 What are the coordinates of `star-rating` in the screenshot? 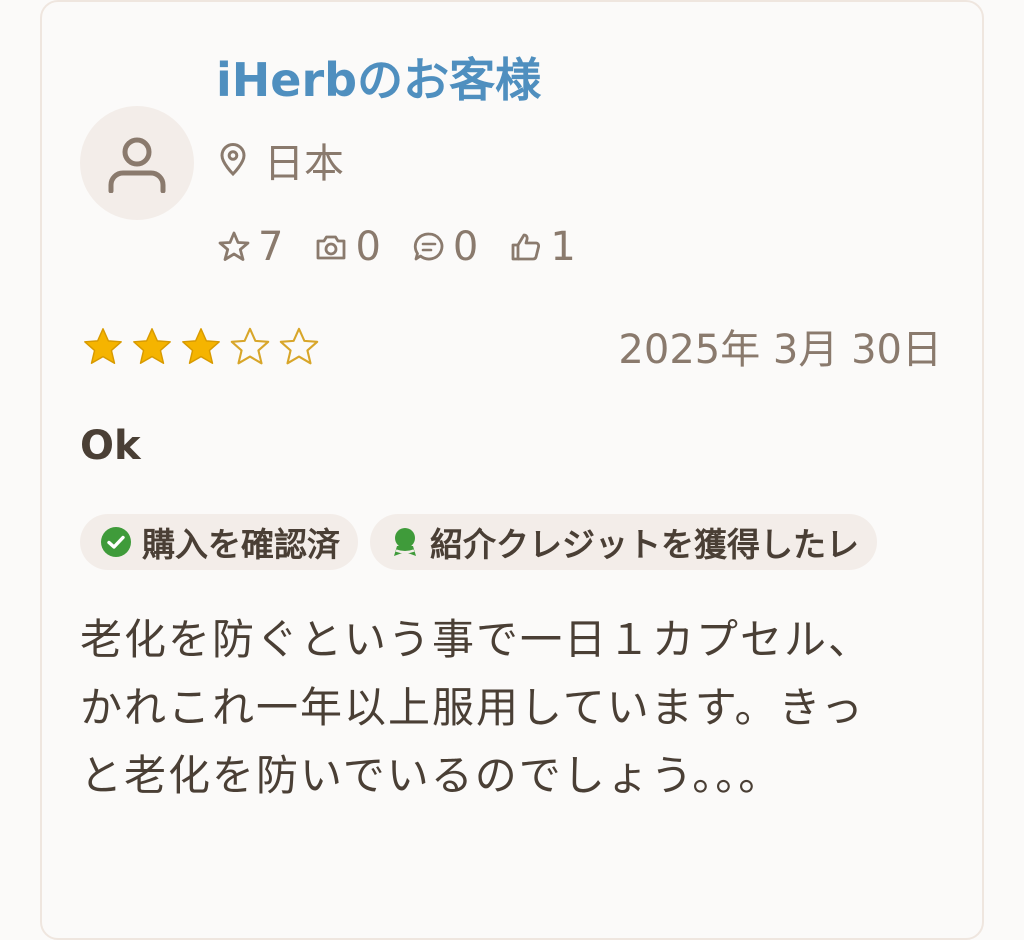 It's located at (201, 347).